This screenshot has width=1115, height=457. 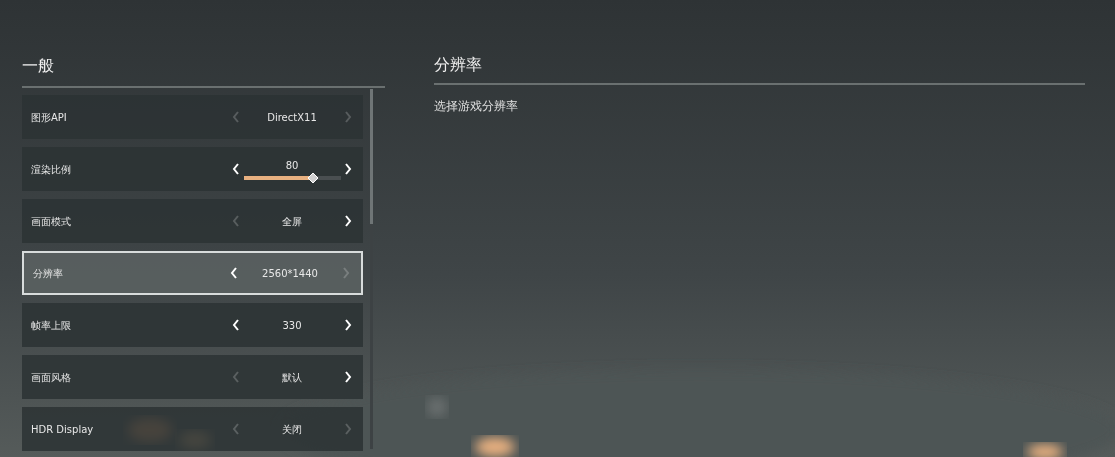 What do you see at coordinates (51, 221) in the screenshot?
I see `setting-label: 画面模式` at bounding box center [51, 221].